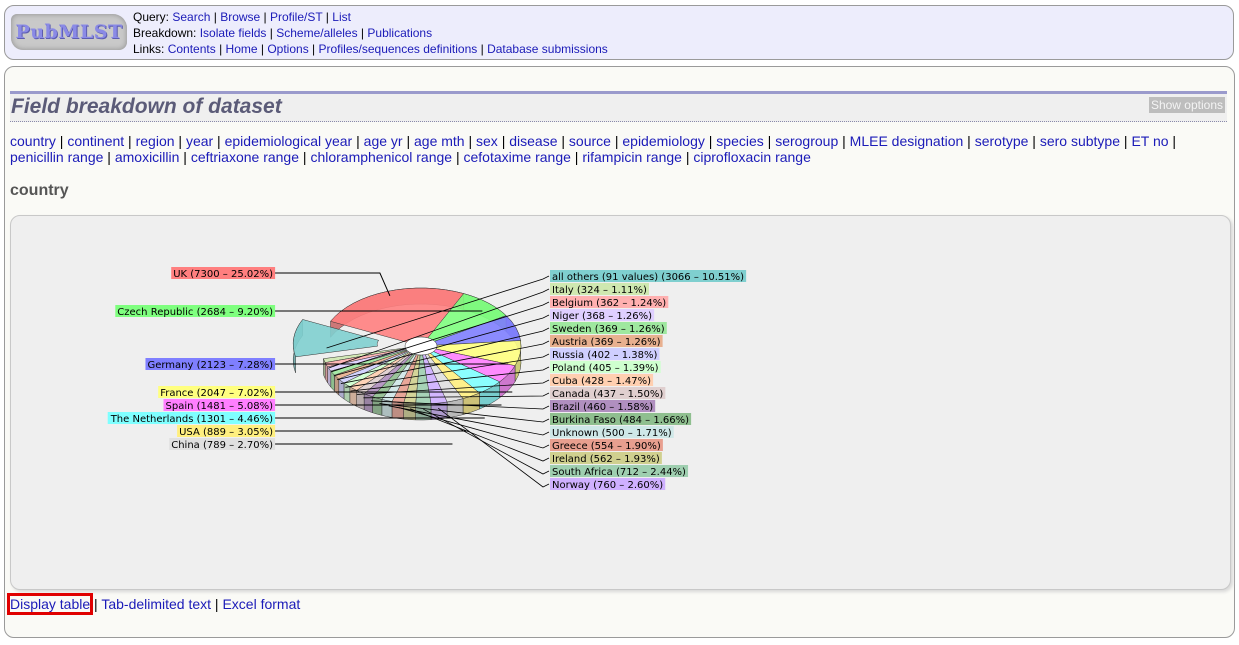  Describe the element at coordinates (69, 32) in the screenshot. I see `pubmlst-logo: PubMLST` at that location.